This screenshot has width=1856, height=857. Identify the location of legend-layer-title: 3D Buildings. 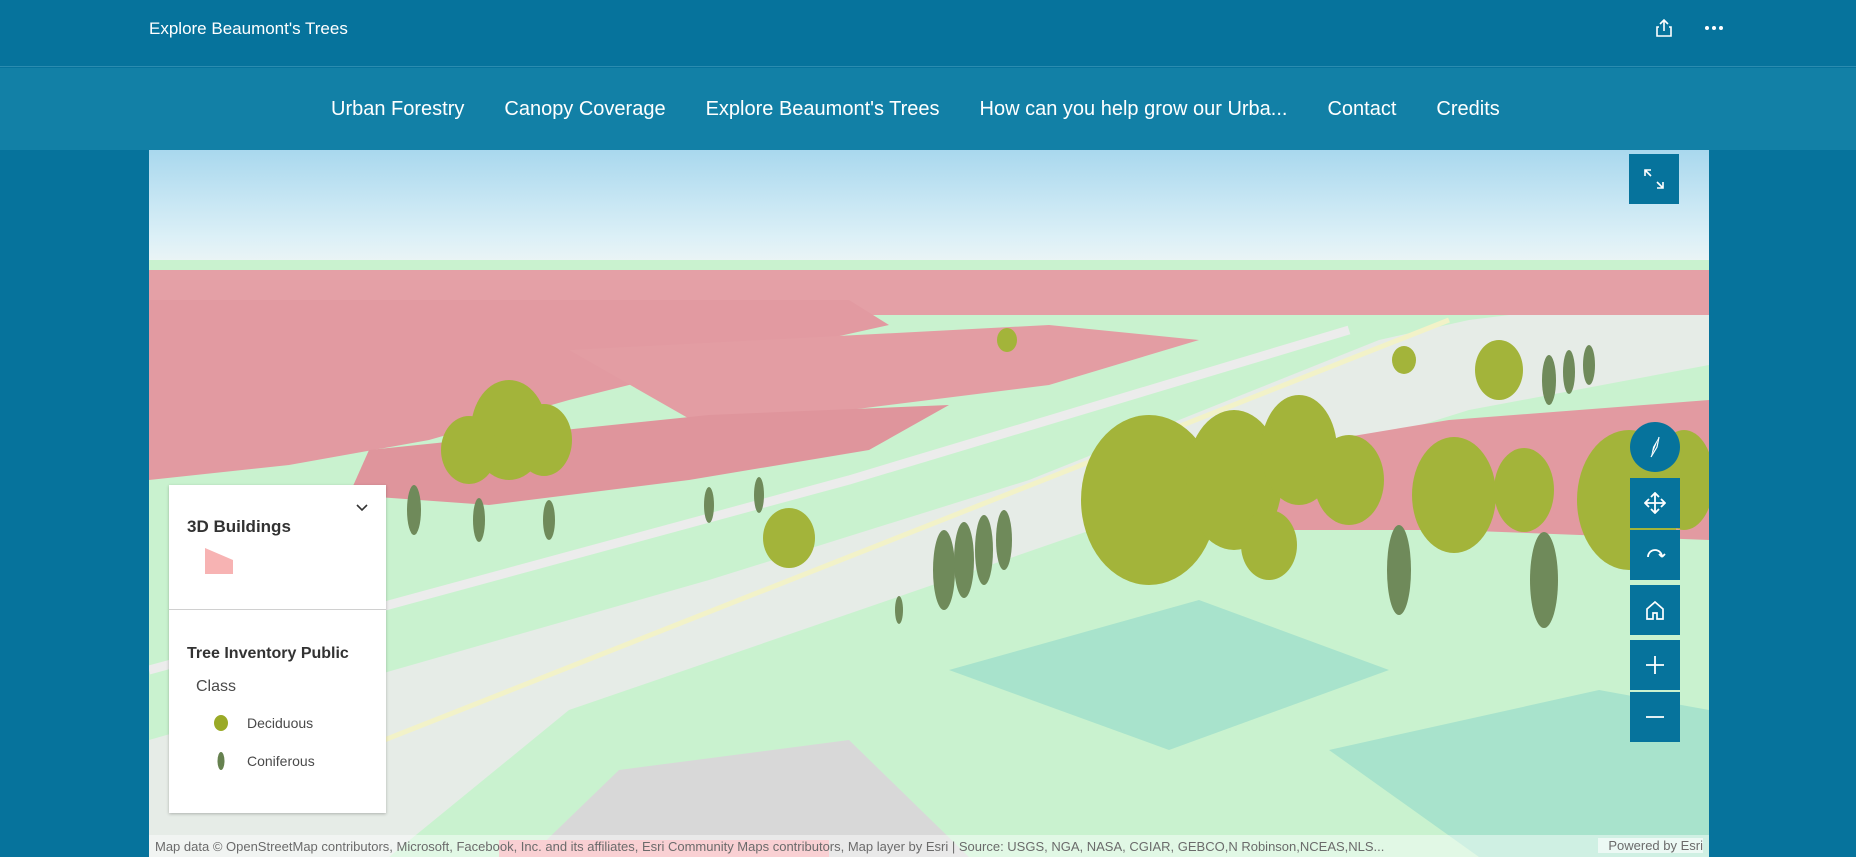
(239, 526).